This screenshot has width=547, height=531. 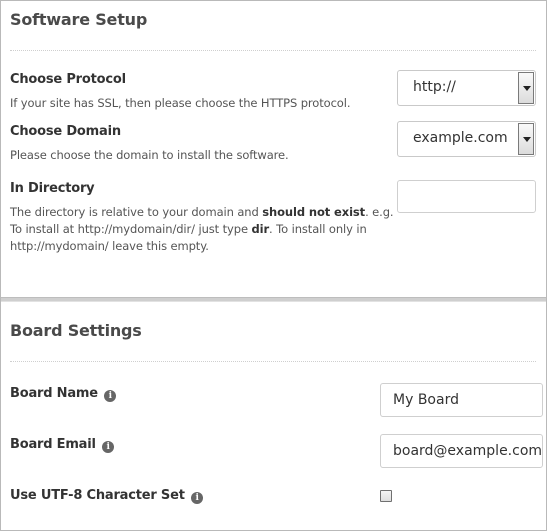 I want to click on board-email-label: Board Email i, so click(x=62, y=445).